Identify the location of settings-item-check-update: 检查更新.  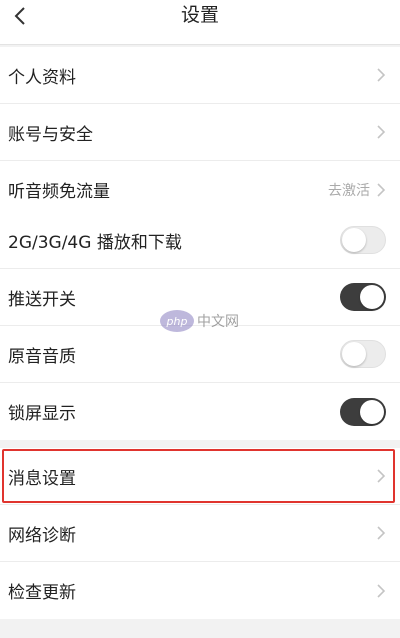
(200, 590).